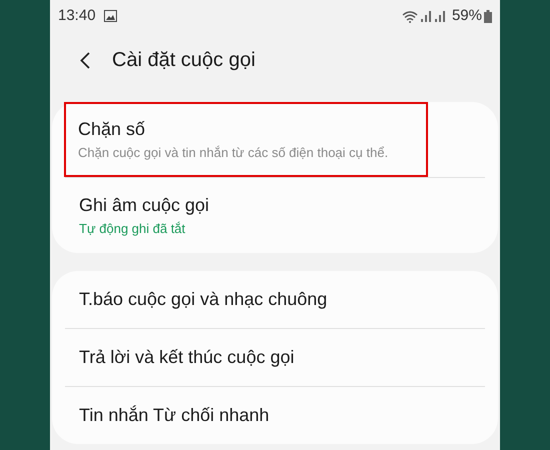 The width and height of the screenshot is (550, 450). Describe the element at coordinates (144, 206) in the screenshot. I see `item-title: Ghi âm cuộc gọi` at that location.